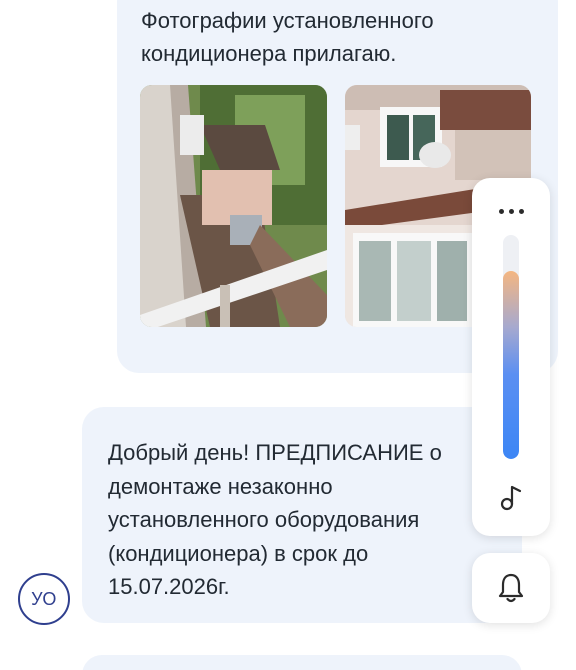 Image resolution: width=576 pixels, height=670 pixels. What do you see at coordinates (302, 662) in the screenshot?
I see `message-bubble-partial` at bounding box center [302, 662].